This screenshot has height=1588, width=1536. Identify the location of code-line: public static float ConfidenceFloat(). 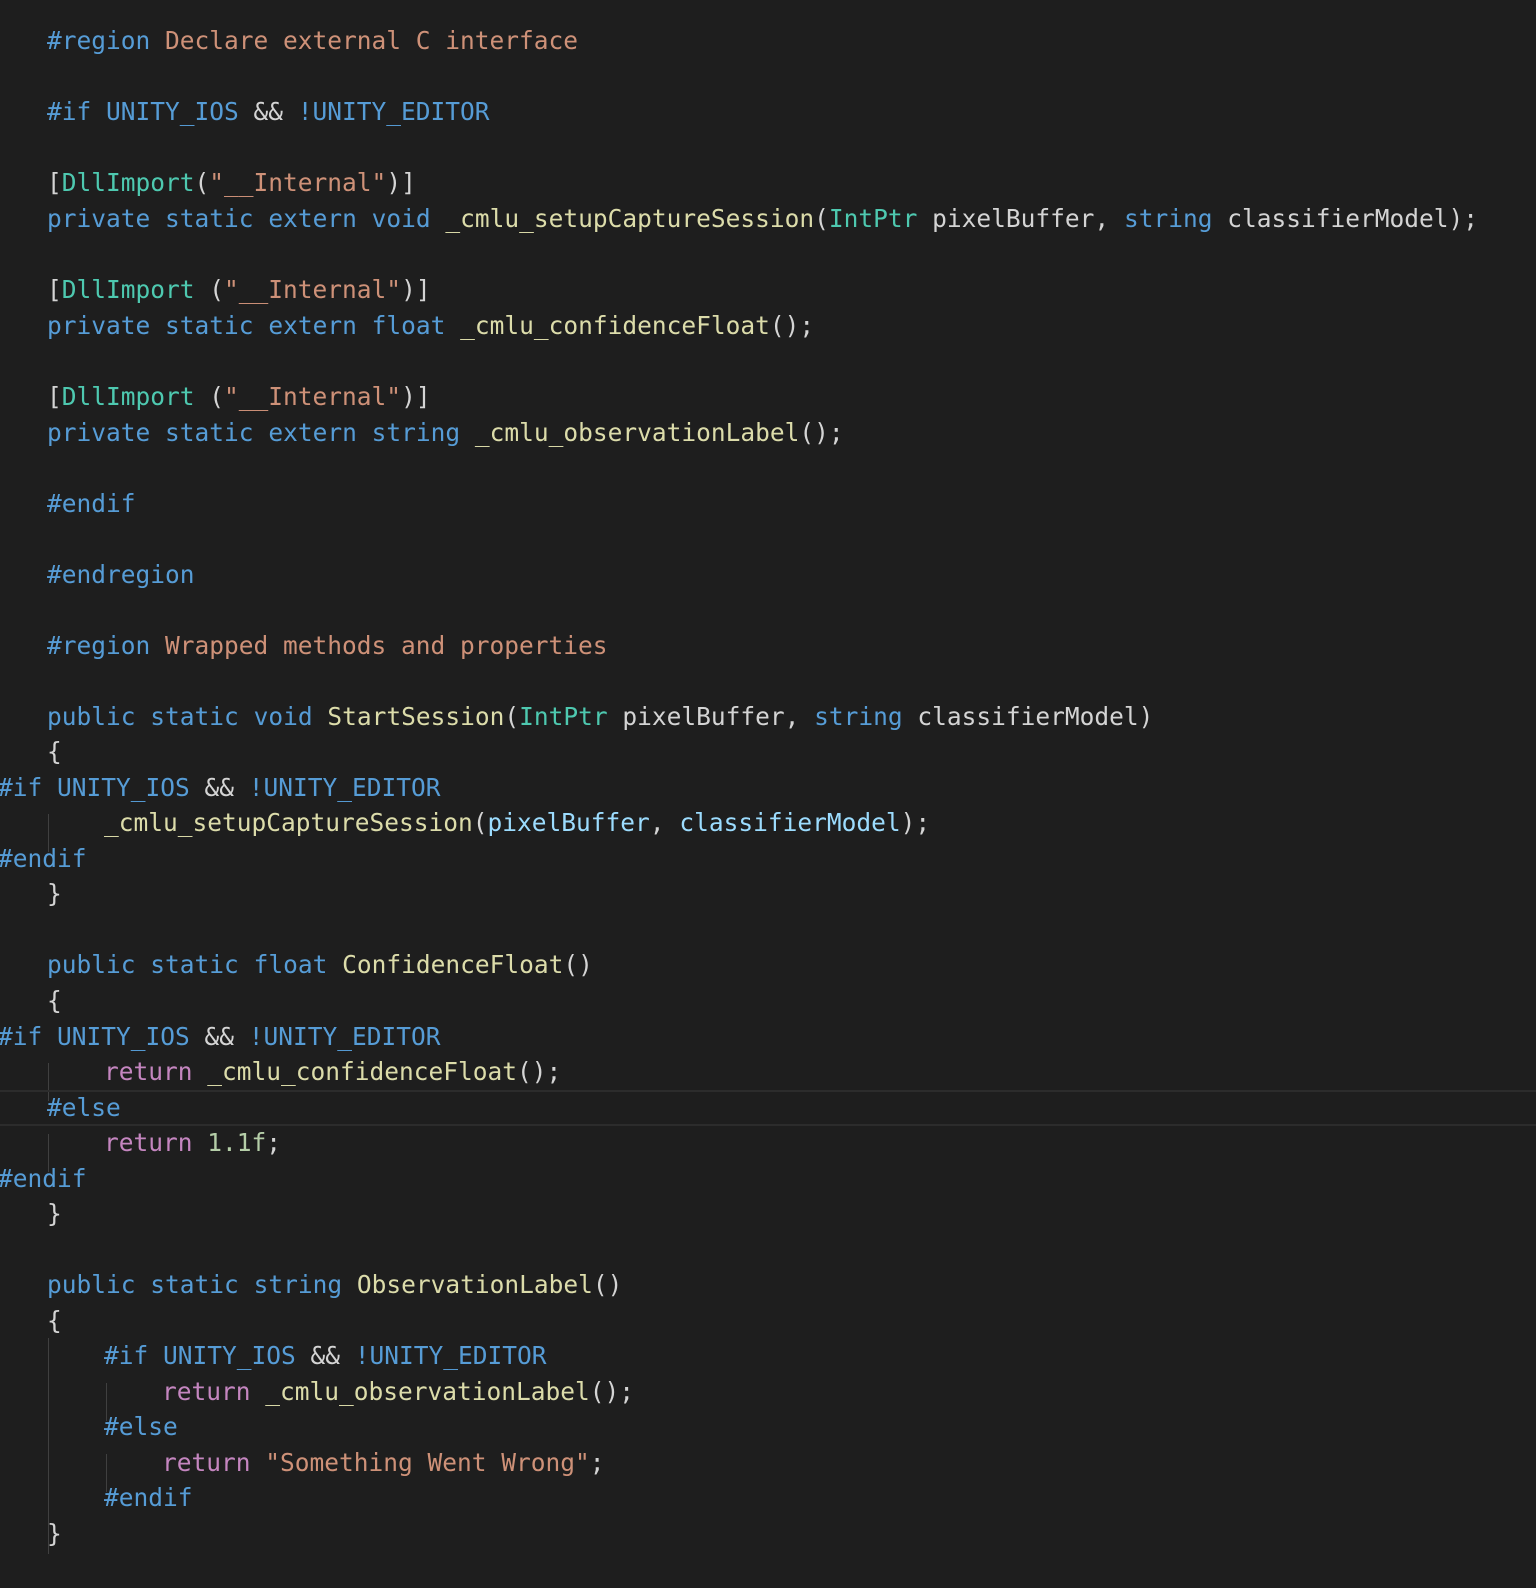
(768, 965).